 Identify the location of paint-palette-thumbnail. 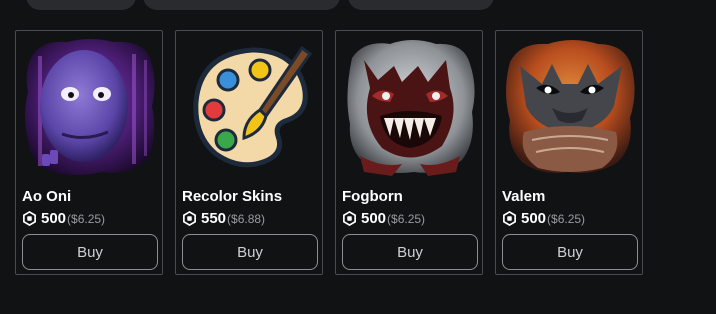
(250, 107).